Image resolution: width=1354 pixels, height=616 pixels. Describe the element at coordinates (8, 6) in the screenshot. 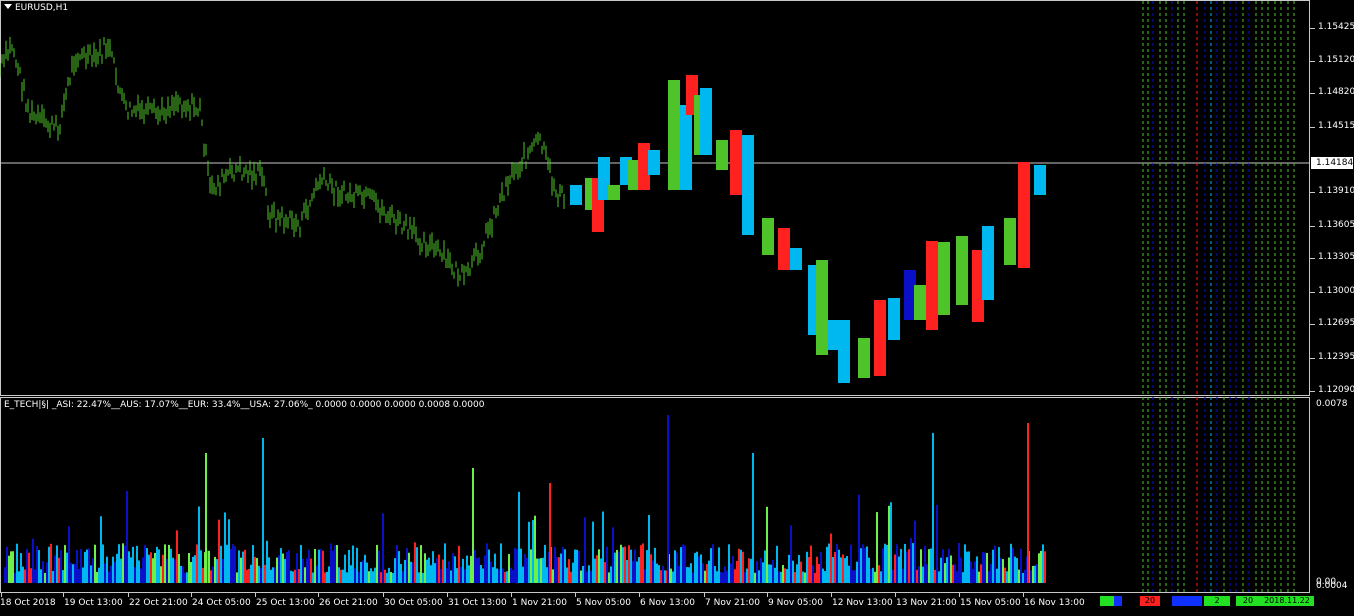

I see `chart-menu-triangle-icon` at that location.